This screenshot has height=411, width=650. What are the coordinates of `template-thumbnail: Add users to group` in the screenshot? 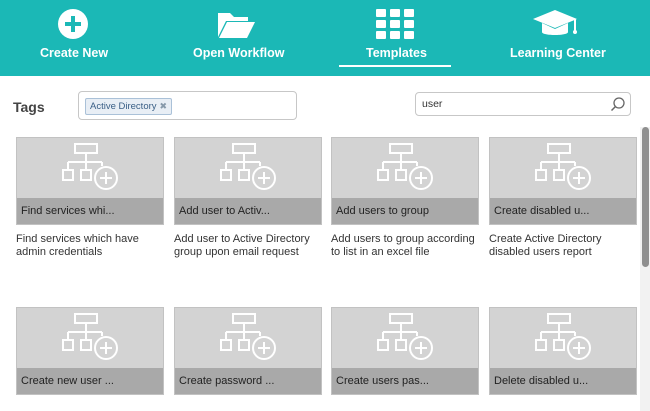 It's located at (405, 181).